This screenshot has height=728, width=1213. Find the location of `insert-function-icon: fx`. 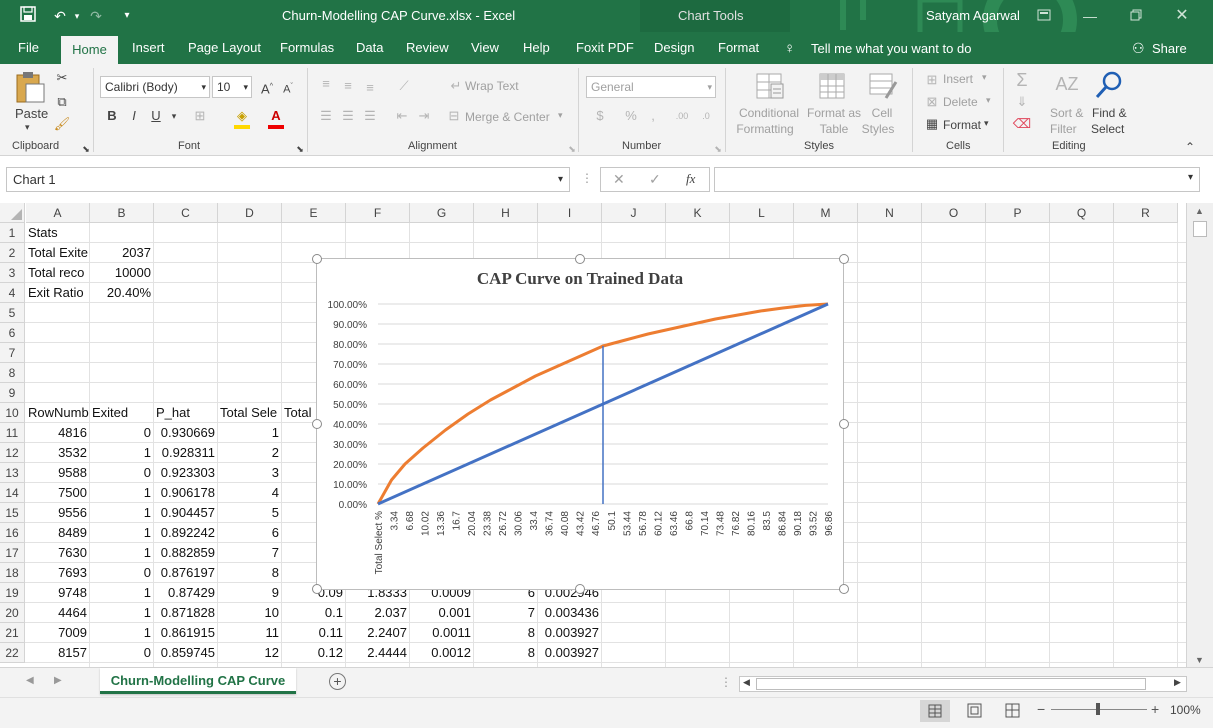

insert-function-icon: fx is located at coordinates (690, 179).